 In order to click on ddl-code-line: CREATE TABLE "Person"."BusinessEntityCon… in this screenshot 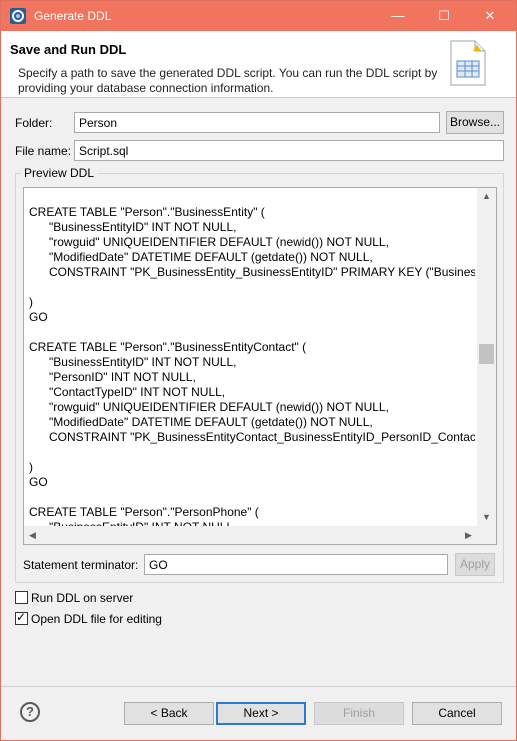, I will do `click(168, 347)`.